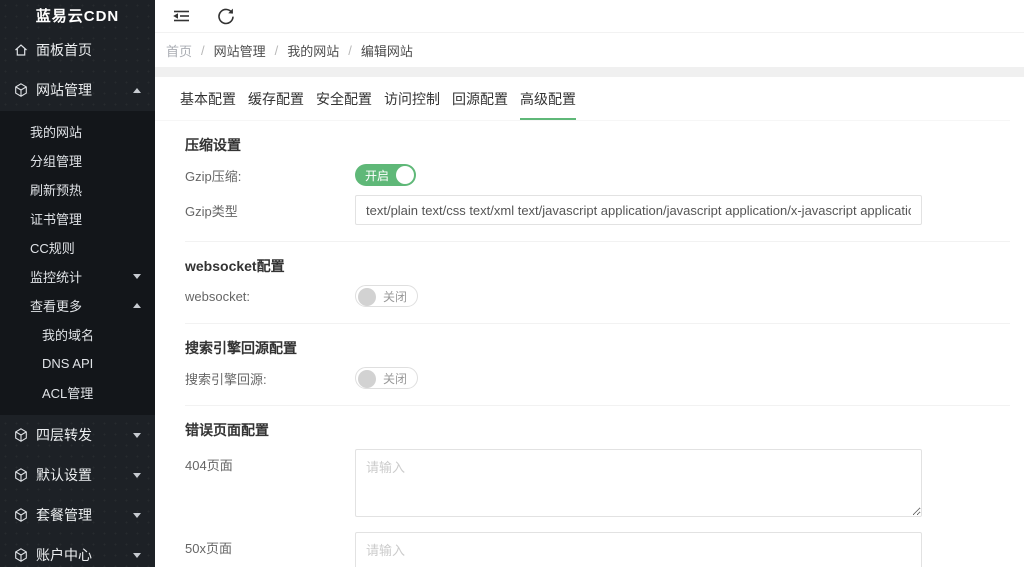  I want to click on tab-origin-config: 回源配置, so click(480, 98).